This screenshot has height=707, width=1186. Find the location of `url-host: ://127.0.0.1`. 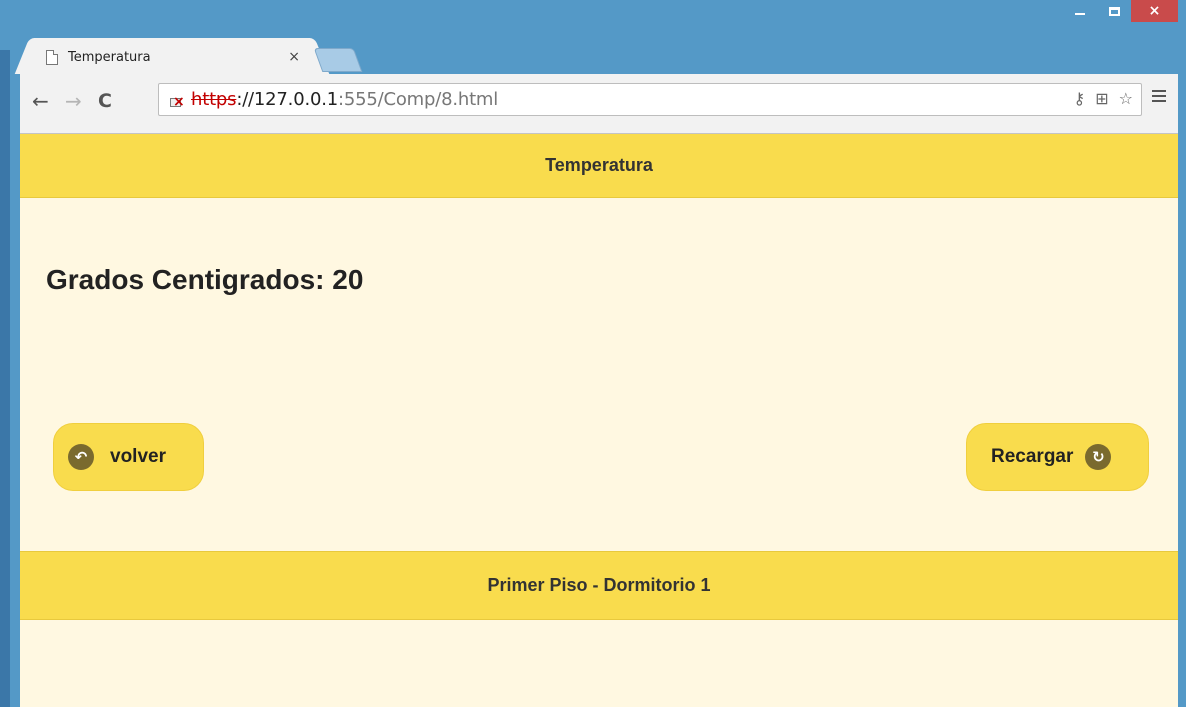

url-host: ://127.0.0.1 is located at coordinates (287, 99).